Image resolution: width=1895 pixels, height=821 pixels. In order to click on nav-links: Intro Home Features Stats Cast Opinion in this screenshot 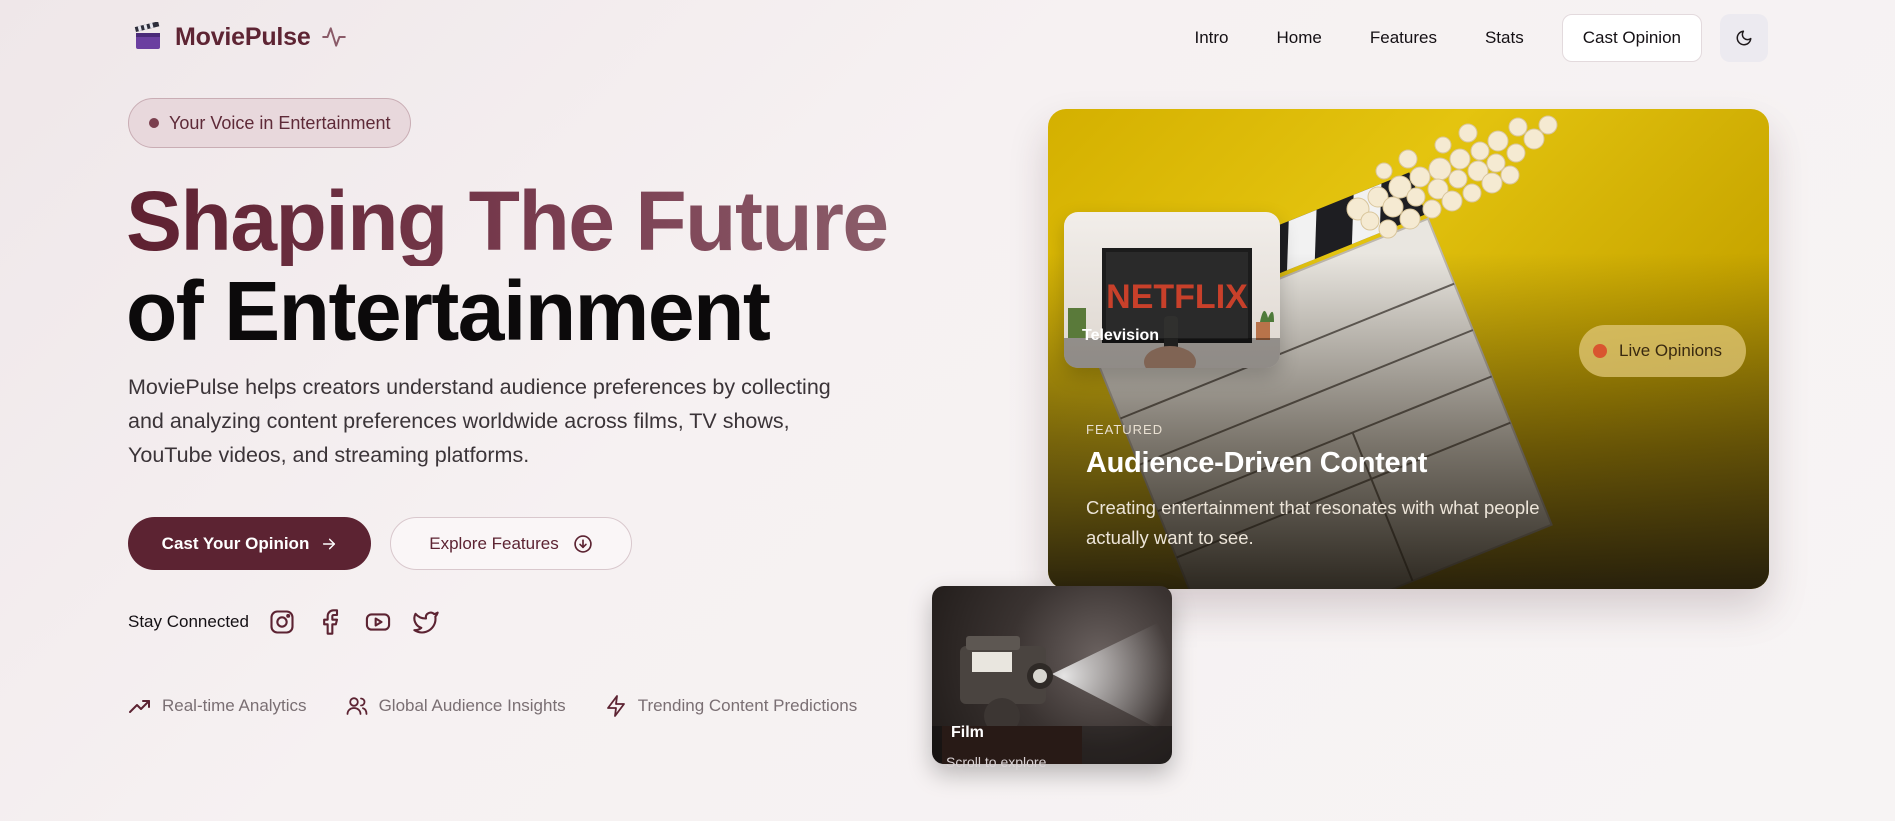, I will do `click(1467, 38)`.